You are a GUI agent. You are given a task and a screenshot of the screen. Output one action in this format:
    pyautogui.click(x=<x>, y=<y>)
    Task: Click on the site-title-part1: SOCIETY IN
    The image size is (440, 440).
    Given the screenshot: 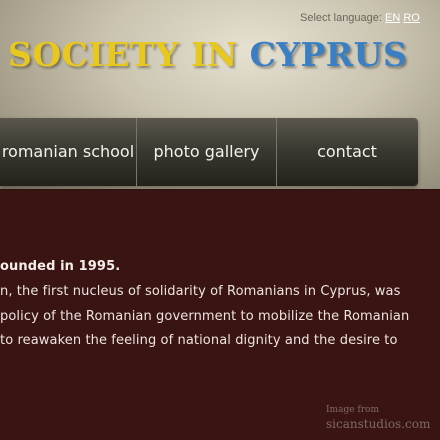 What is the action you would take?
    pyautogui.click(x=129, y=54)
    